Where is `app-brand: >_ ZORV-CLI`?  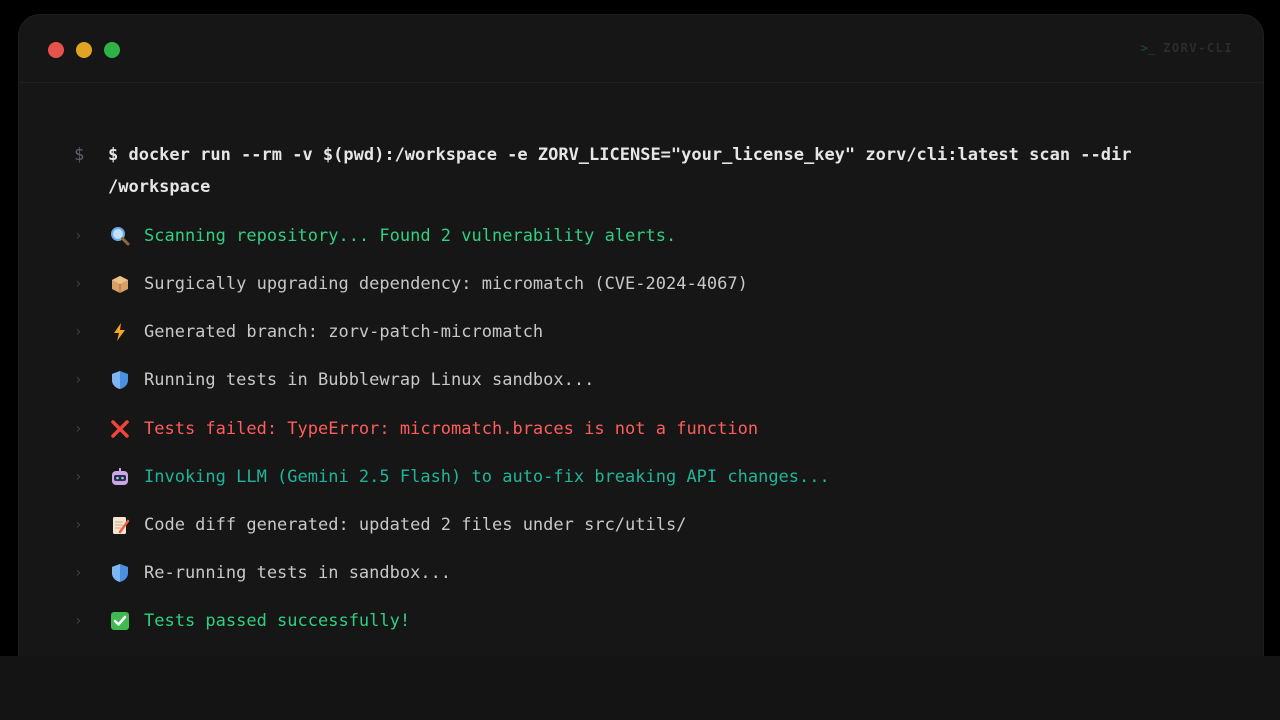
app-brand: >_ ZORV-CLI is located at coordinates (1187, 48).